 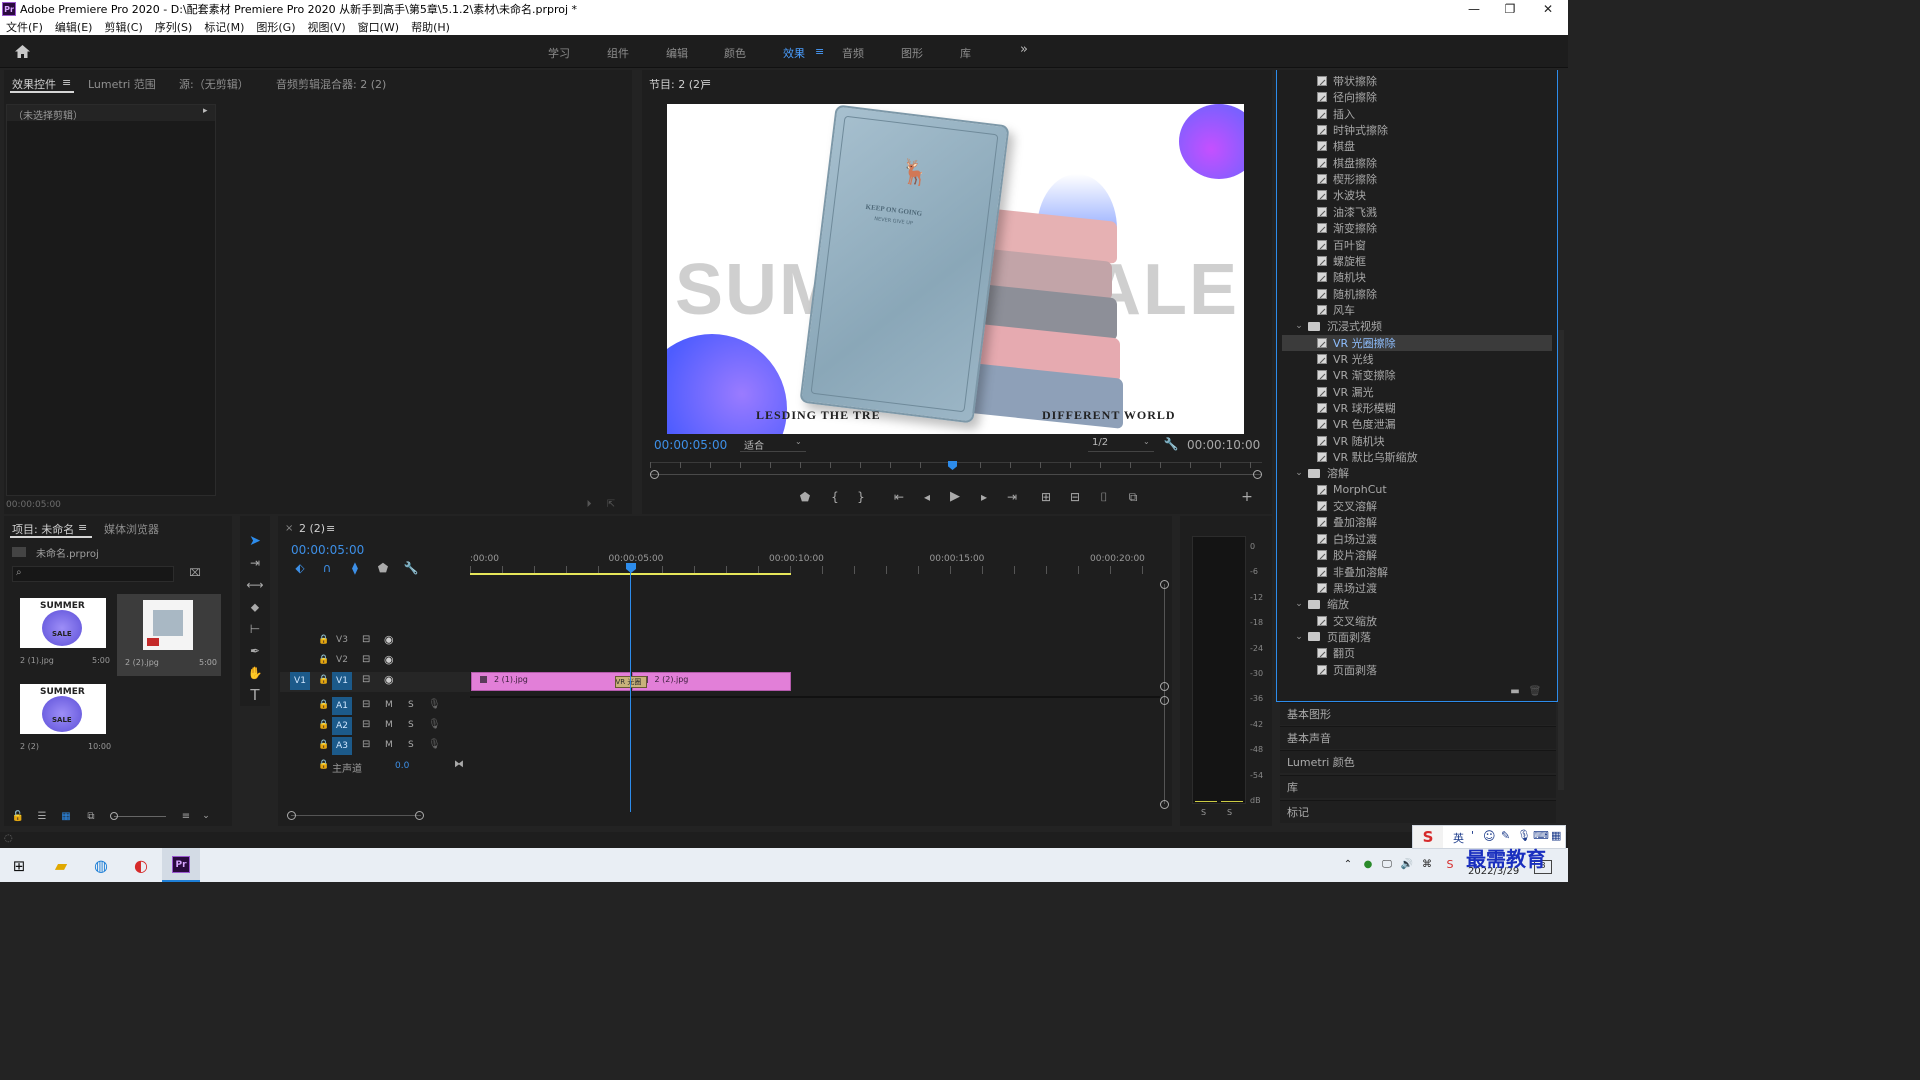 What do you see at coordinates (1548, 9) in the screenshot?
I see `close-button: ✕` at bounding box center [1548, 9].